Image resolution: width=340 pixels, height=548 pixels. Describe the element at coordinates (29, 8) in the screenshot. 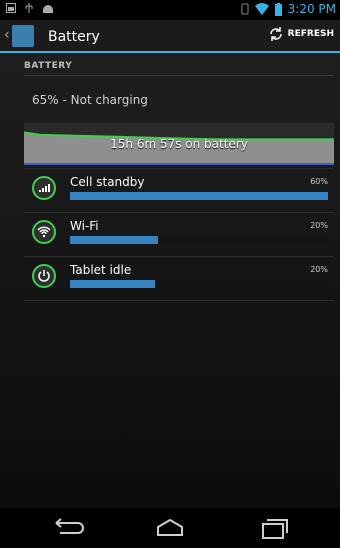

I see `usb-icon` at that location.